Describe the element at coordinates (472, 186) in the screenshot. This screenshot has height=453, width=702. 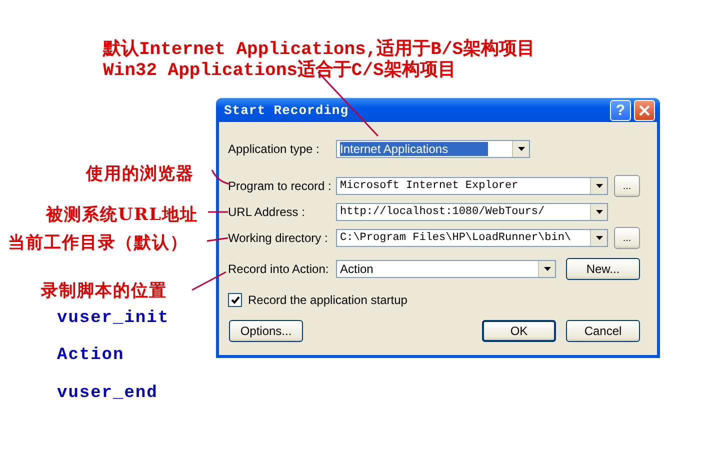
I see `combo-field: Microsoft Internet Explorer` at that location.